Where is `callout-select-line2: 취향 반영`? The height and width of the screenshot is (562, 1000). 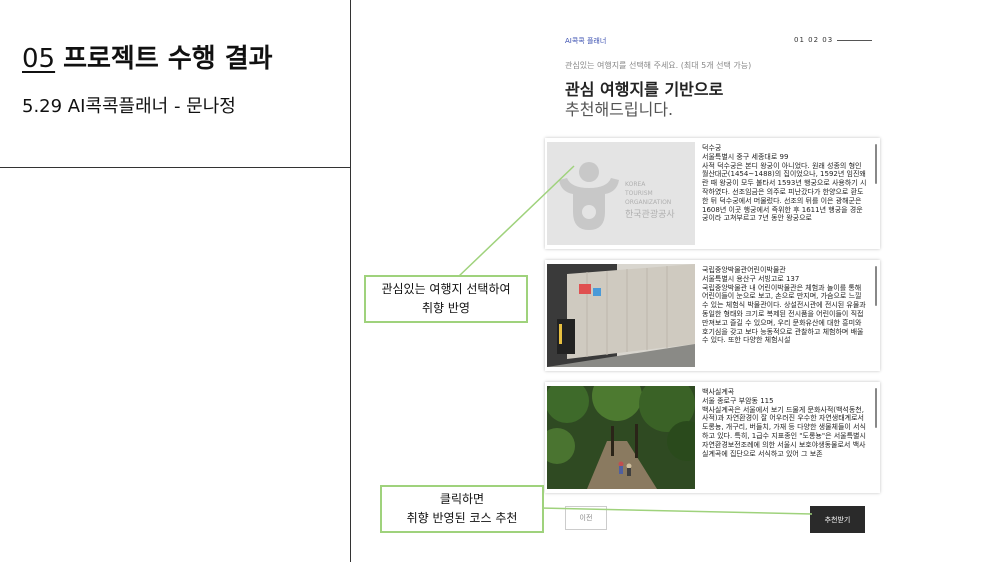 callout-select-line2: 취향 반영 is located at coordinates (446, 308).